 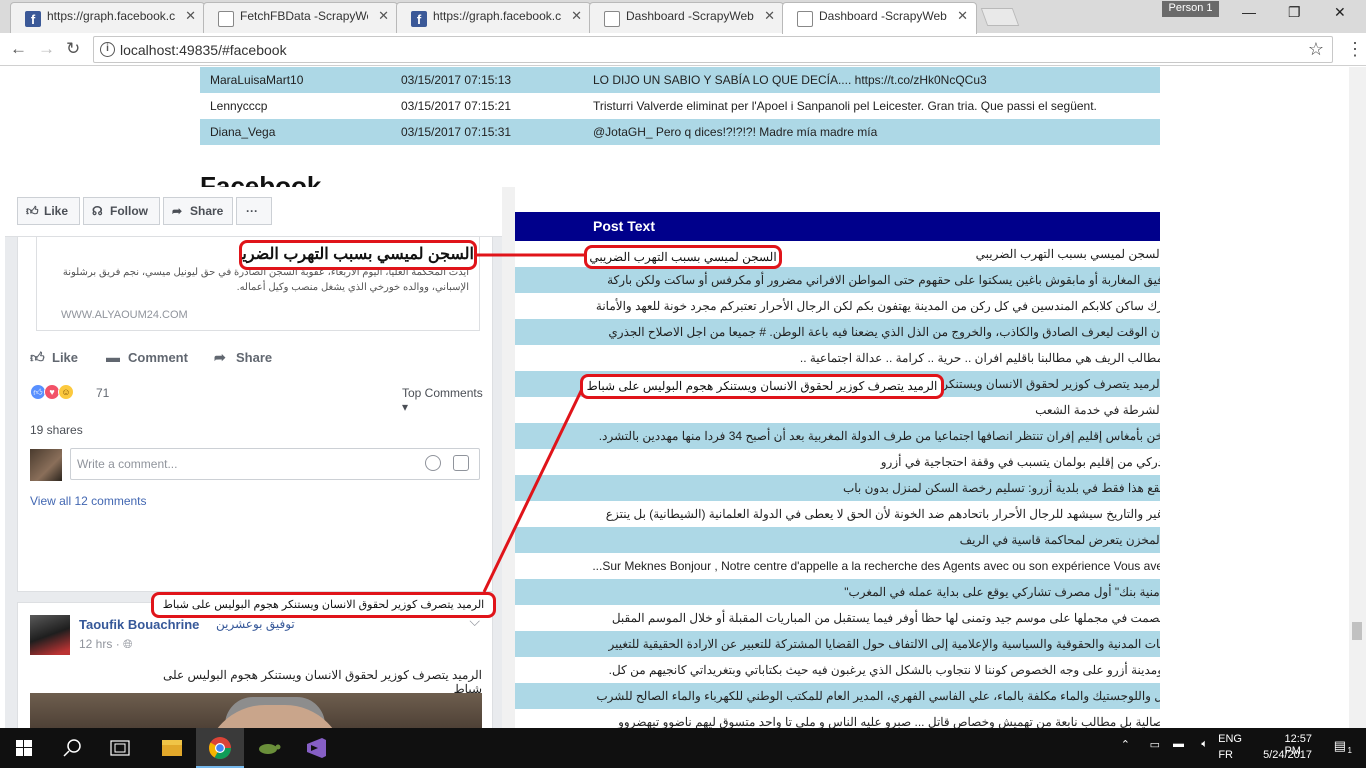 What do you see at coordinates (304, 16) in the screenshot?
I see `tab-title: FetchFBData -ScrapyWeb` at bounding box center [304, 16].